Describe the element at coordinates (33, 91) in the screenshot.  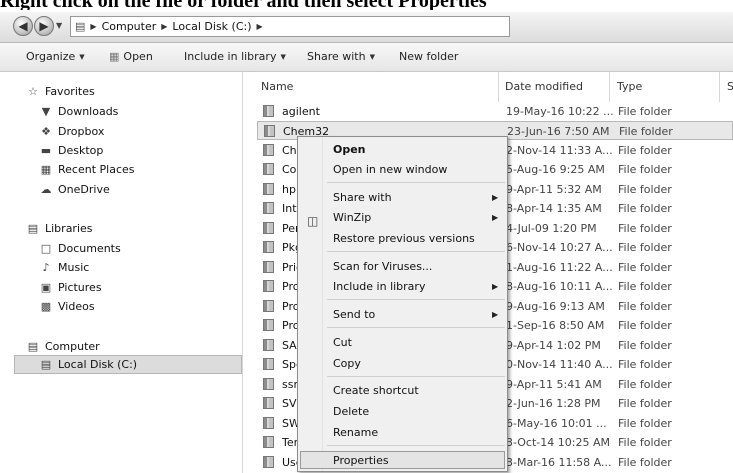
I see `star-icon: ☆` at that location.